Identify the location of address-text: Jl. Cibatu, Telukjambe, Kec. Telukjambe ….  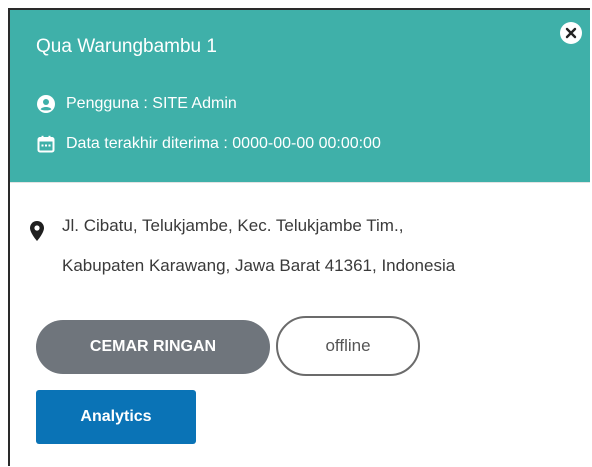
(258, 246).